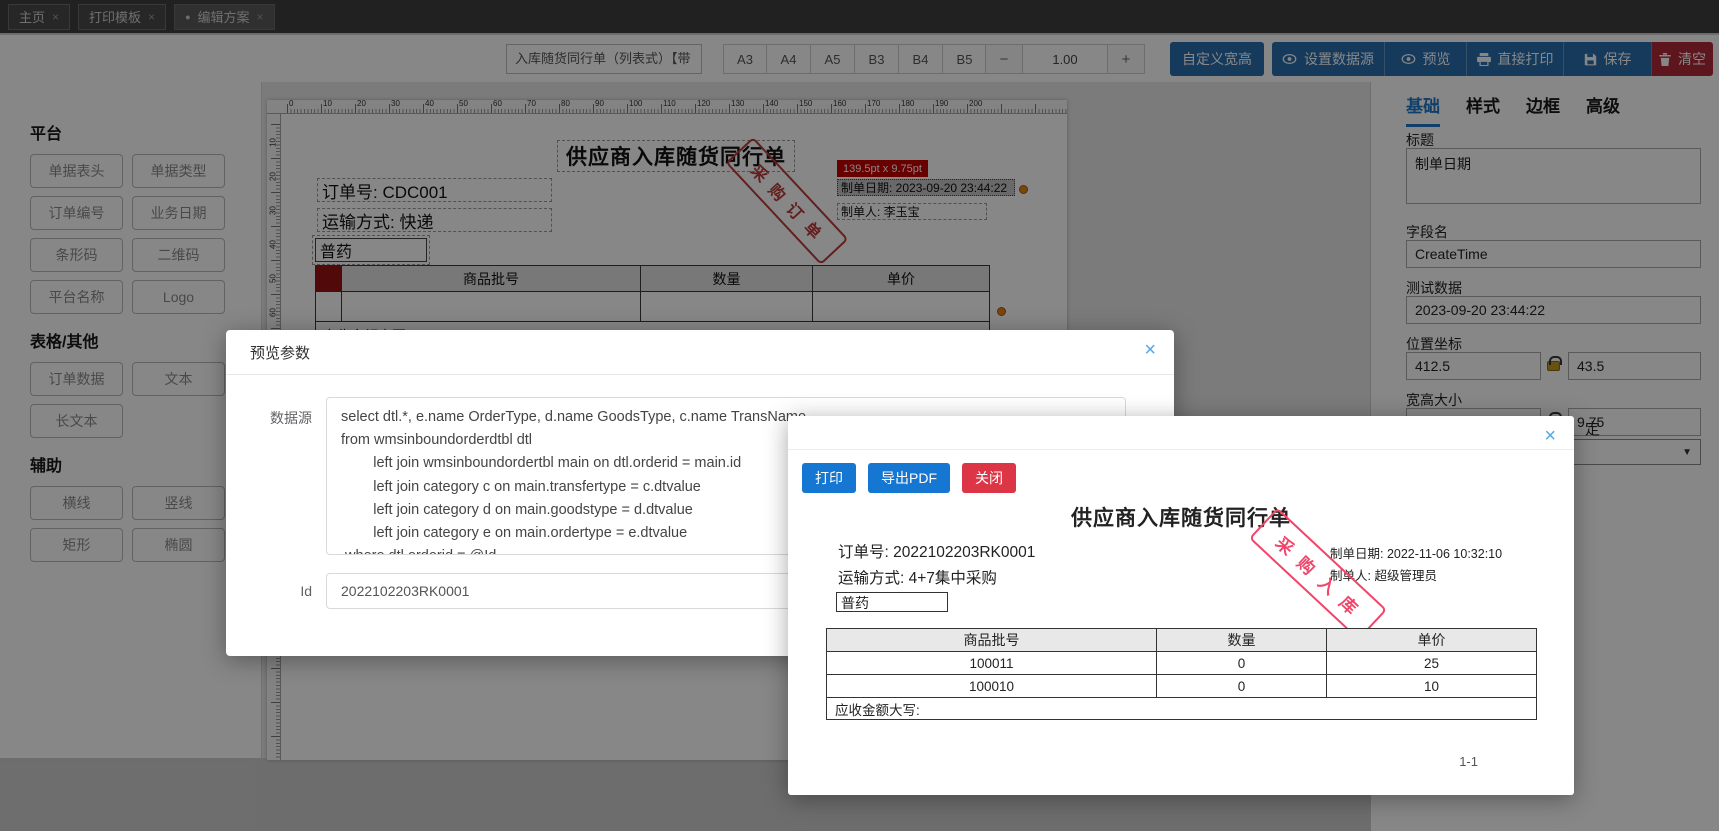 The width and height of the screenshot is (1719, 831). I want to click on preview-dialog-header, so click(1181, 433).